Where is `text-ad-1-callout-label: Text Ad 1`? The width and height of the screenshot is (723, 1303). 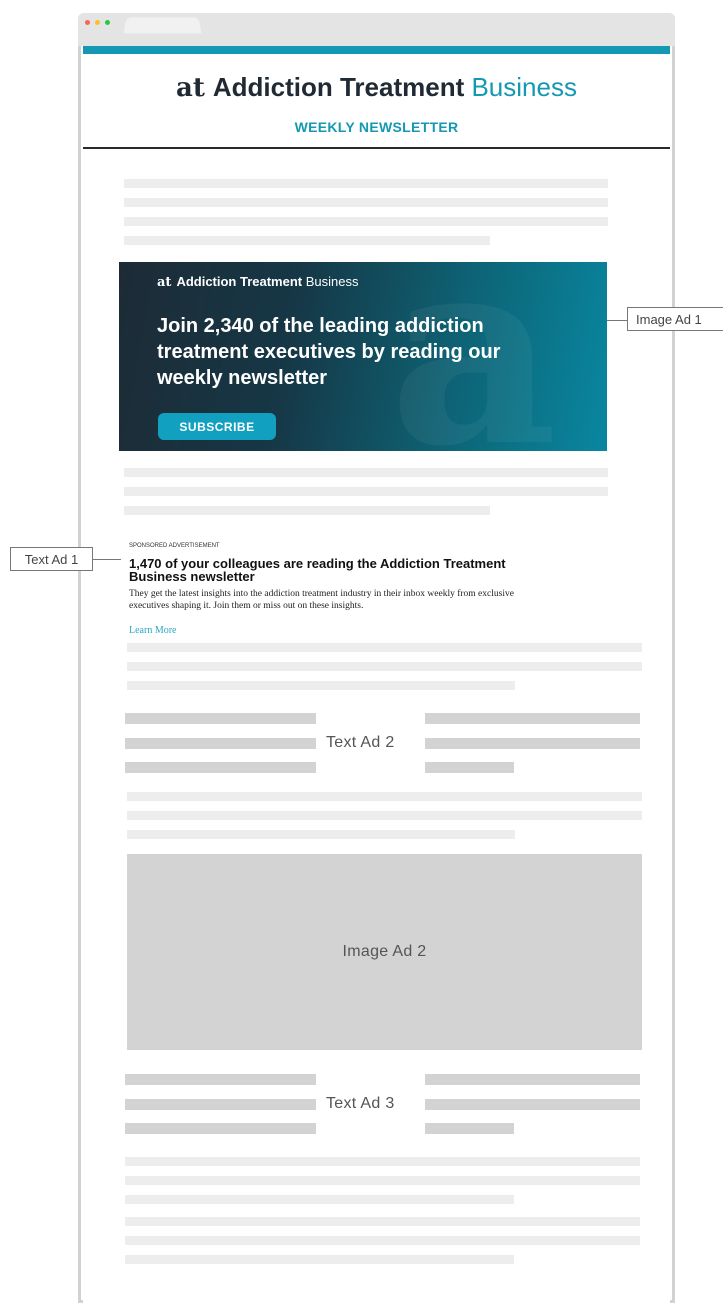
text-ad-1-callout-label: Text Ad 1 is located at coordinates (51, 559).